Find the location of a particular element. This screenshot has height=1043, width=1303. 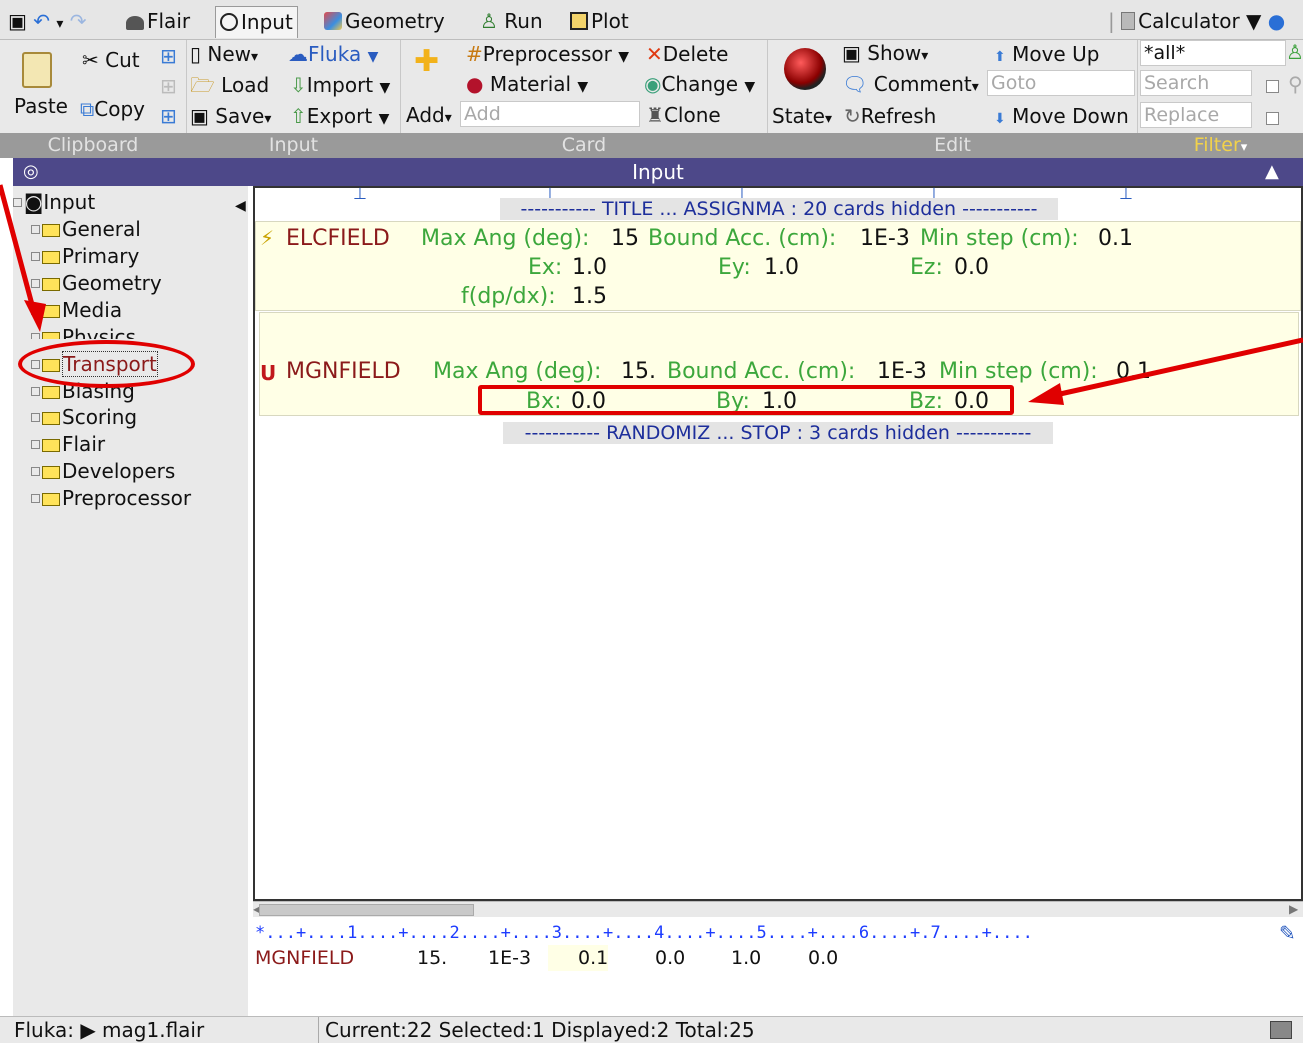

annotation-arrowhead-left is located at coordinates (35, 316).